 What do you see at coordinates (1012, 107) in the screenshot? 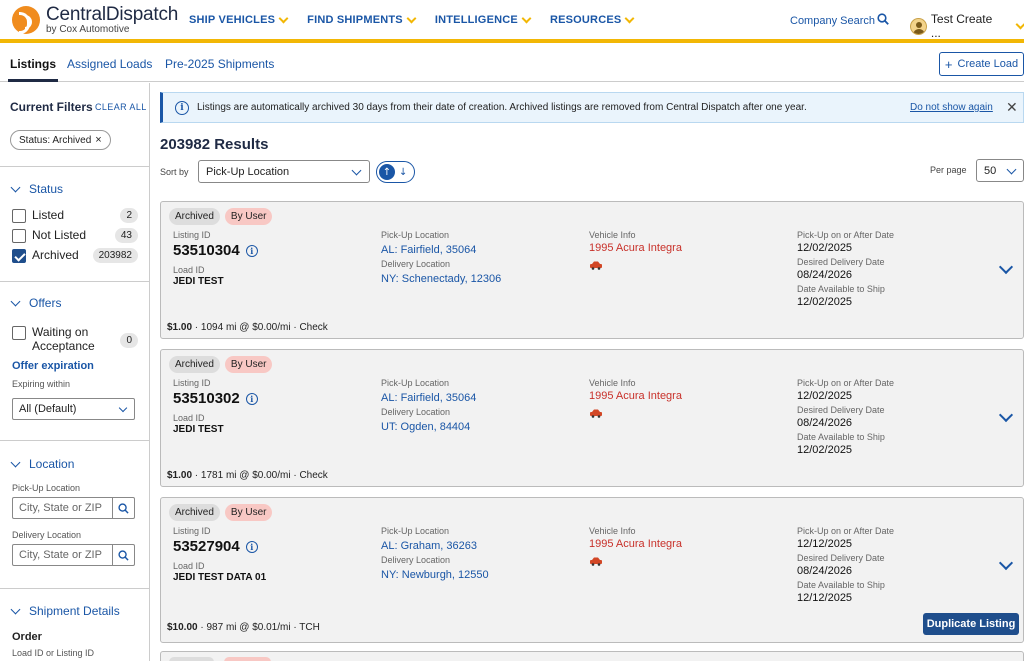
I see `close-icon: ✕` at bounding box center [1012, 107].